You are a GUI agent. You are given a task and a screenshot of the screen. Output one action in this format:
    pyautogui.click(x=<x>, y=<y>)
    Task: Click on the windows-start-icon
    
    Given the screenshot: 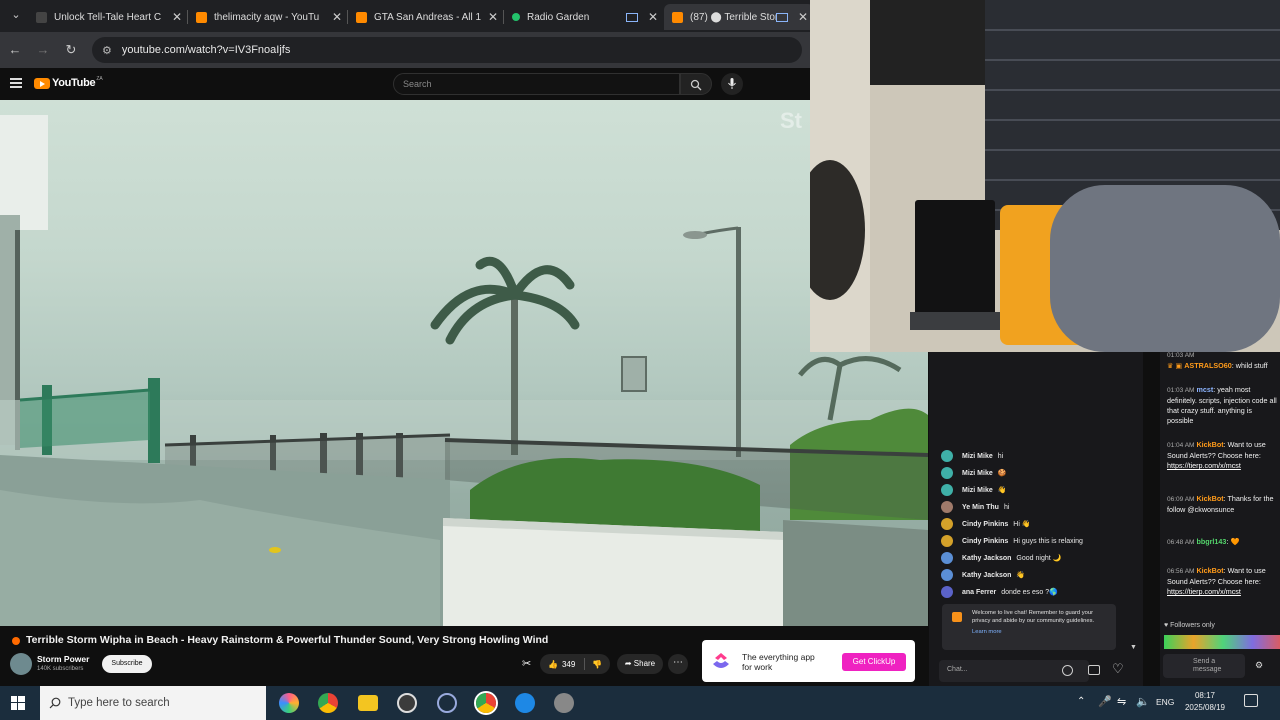 What is the action you would take?
    pyautogui.click(x=18, y=703)
    